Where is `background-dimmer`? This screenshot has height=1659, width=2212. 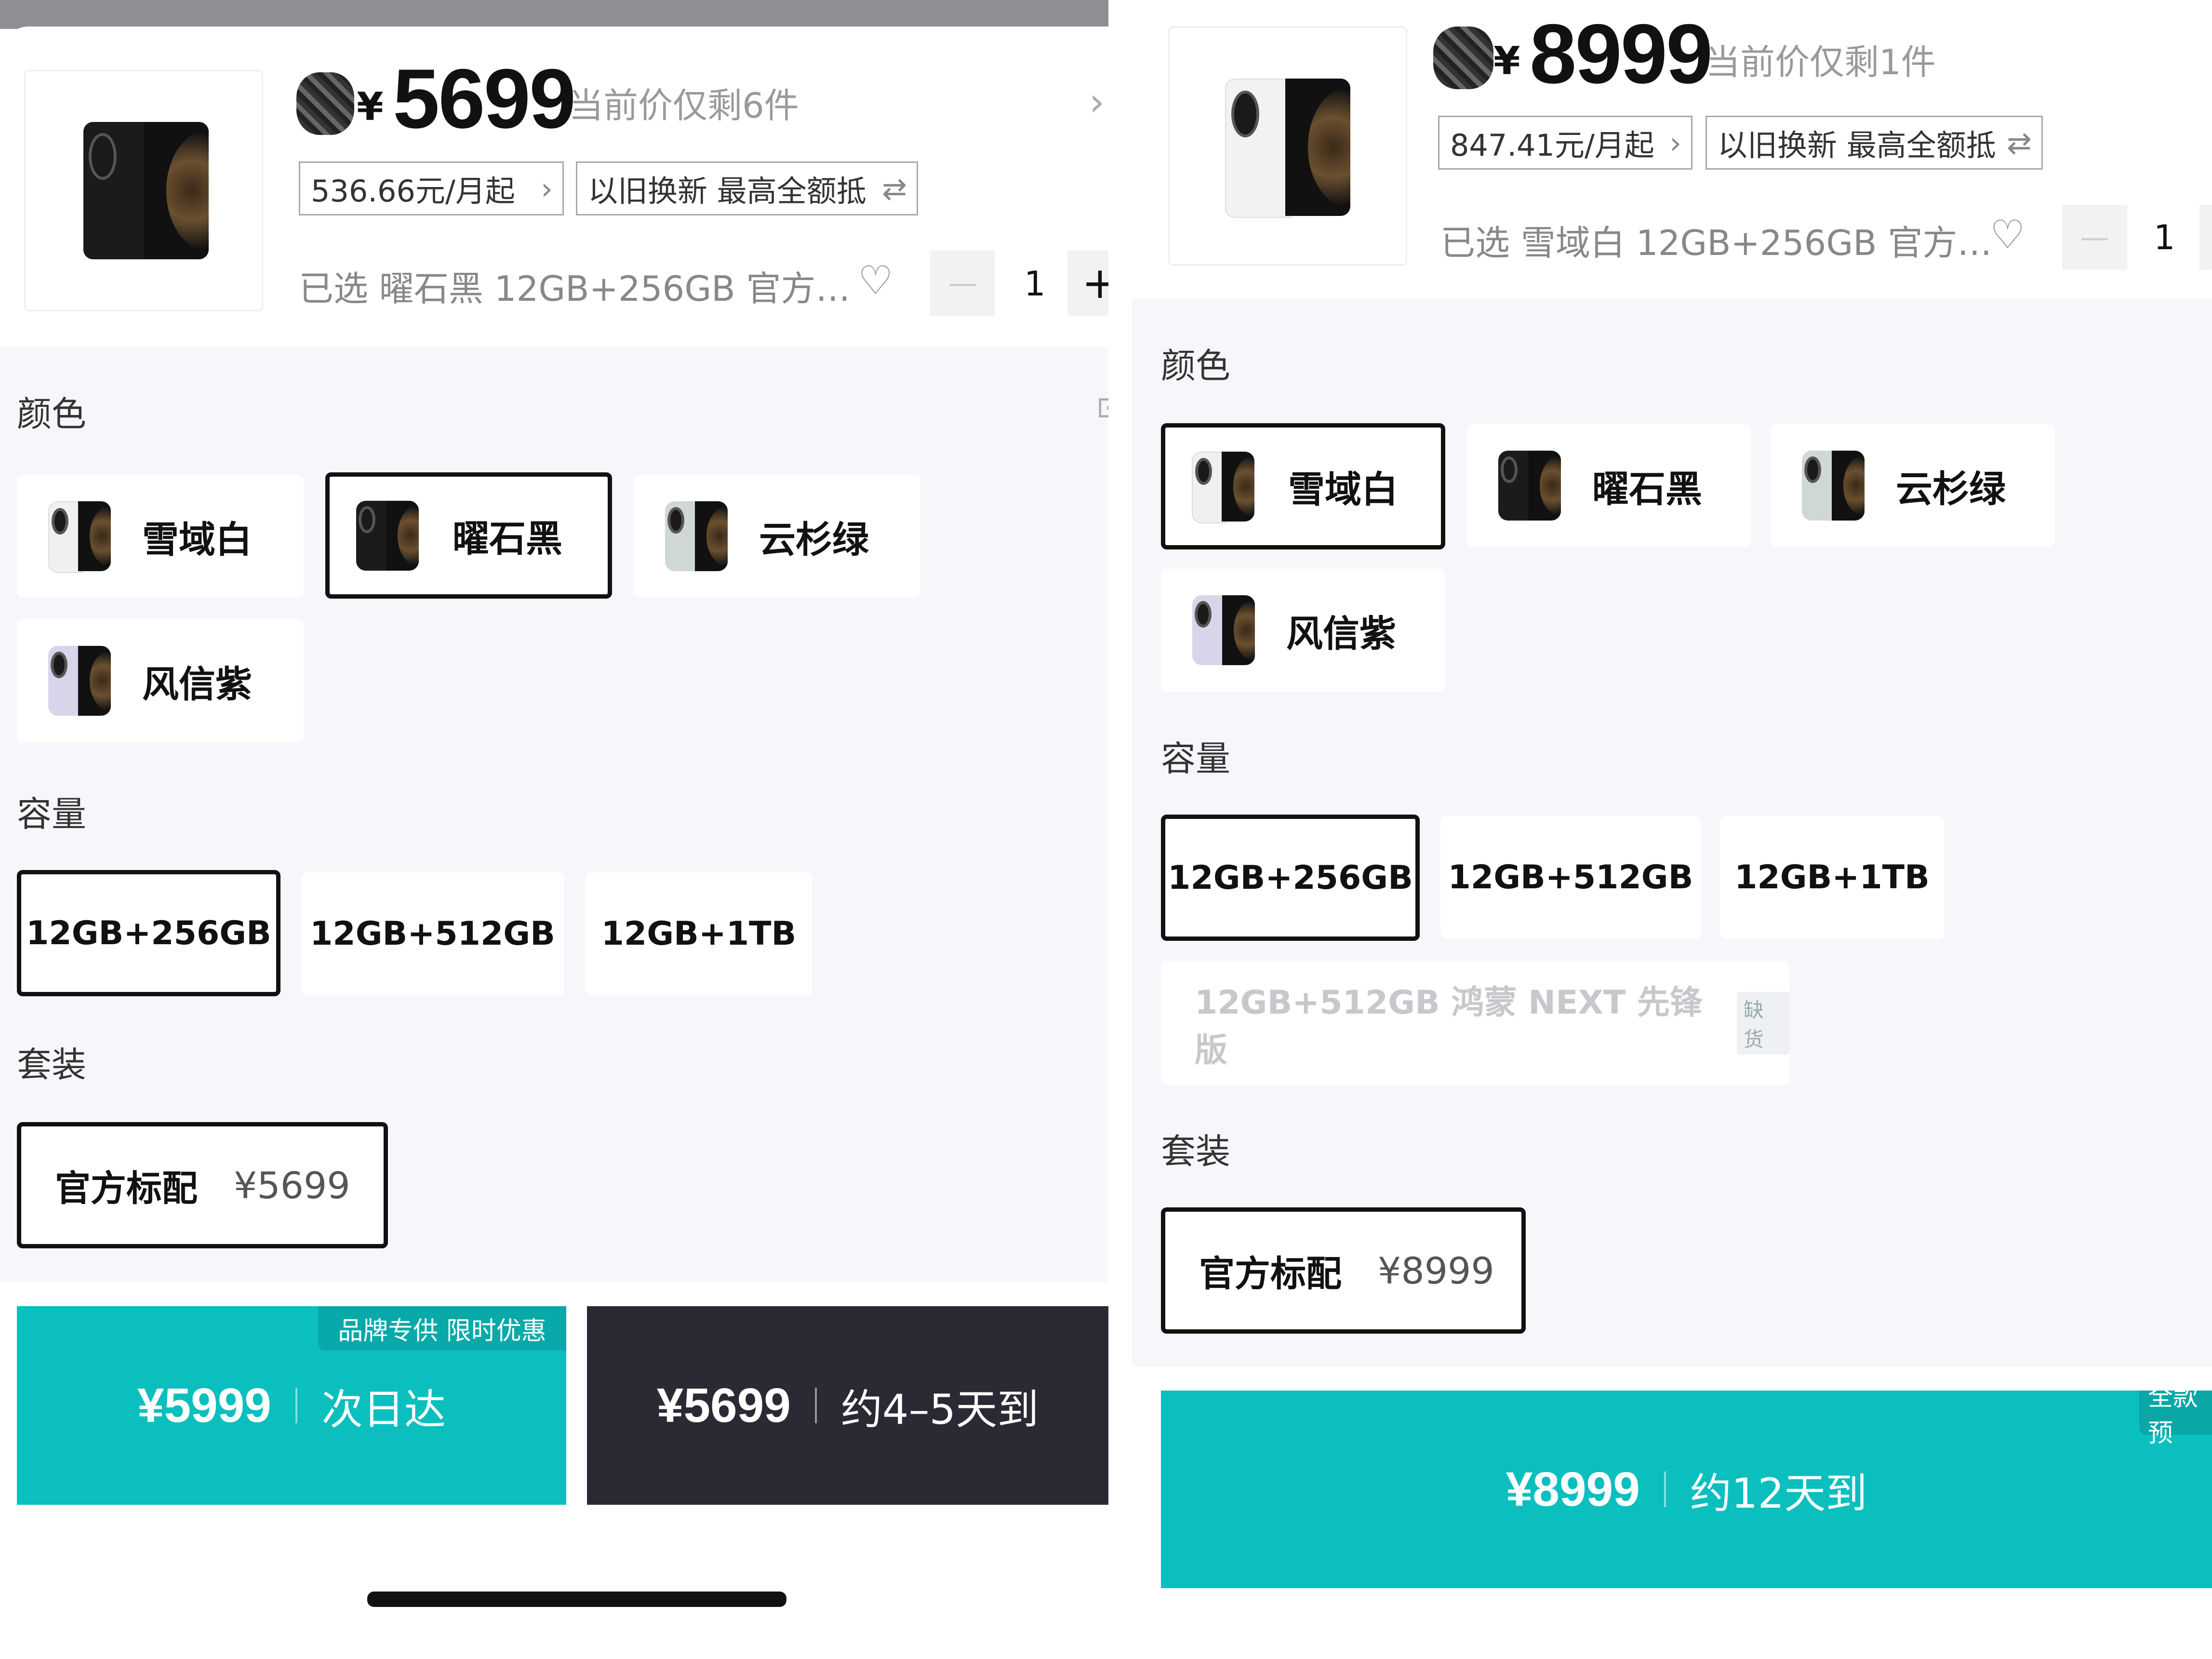 background-dimmer is located at coordinates (554, 14).